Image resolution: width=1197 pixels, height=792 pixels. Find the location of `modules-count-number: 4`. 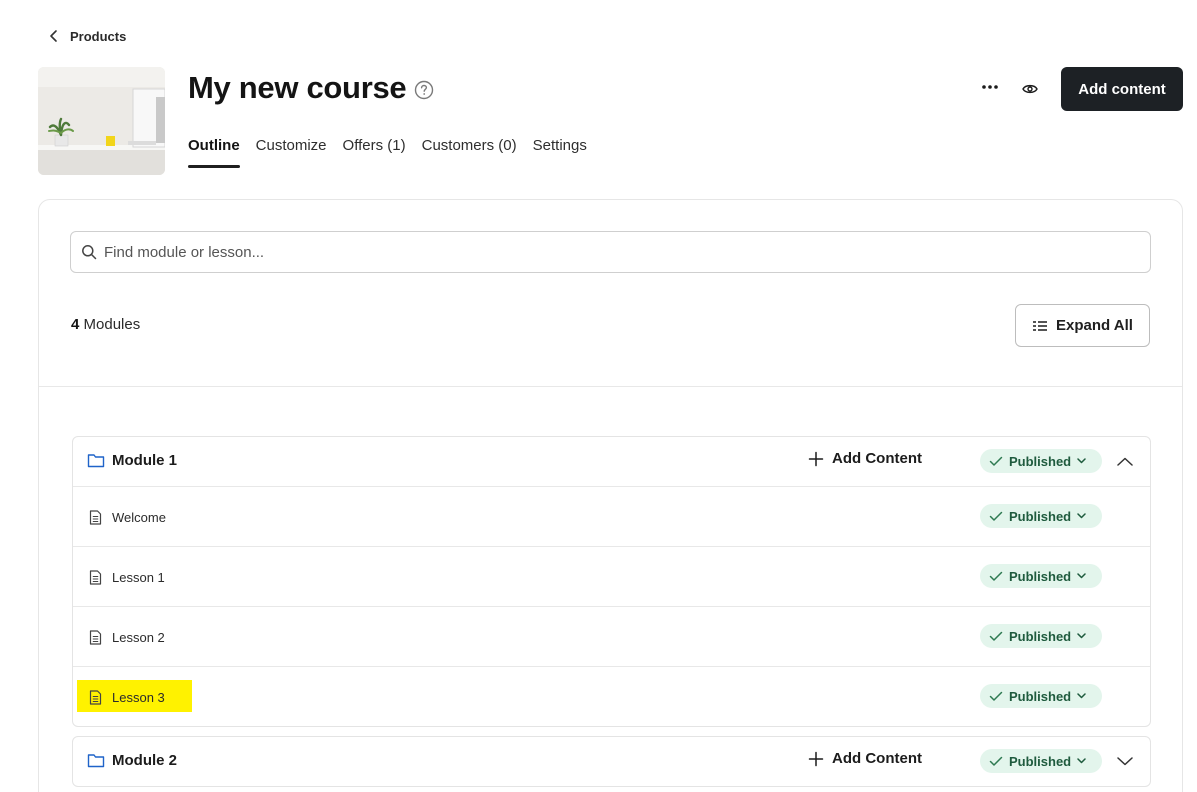

modules-count-number: 4 is located at coordinates (75, 324).